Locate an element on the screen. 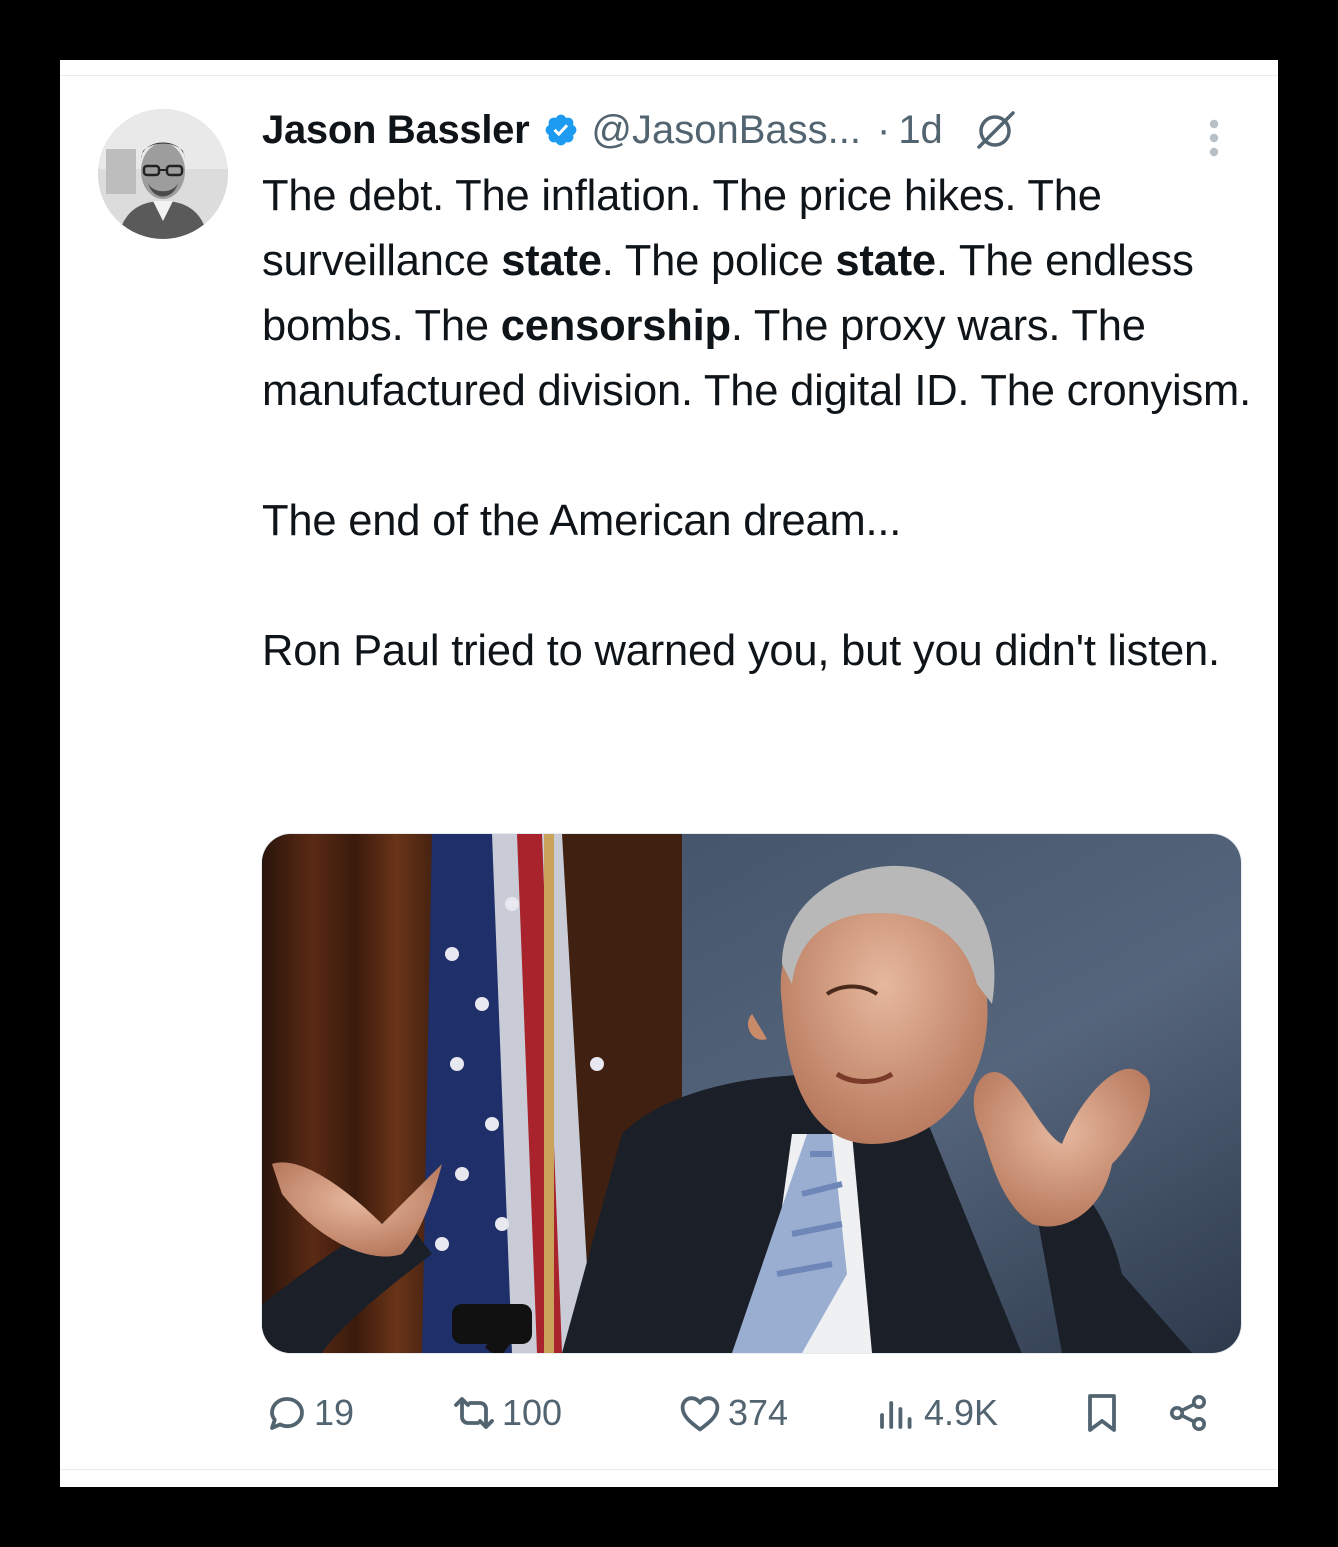 This screenshot has width=1338, height=1547. divider-bottom is located at coordinates (669, 1469).